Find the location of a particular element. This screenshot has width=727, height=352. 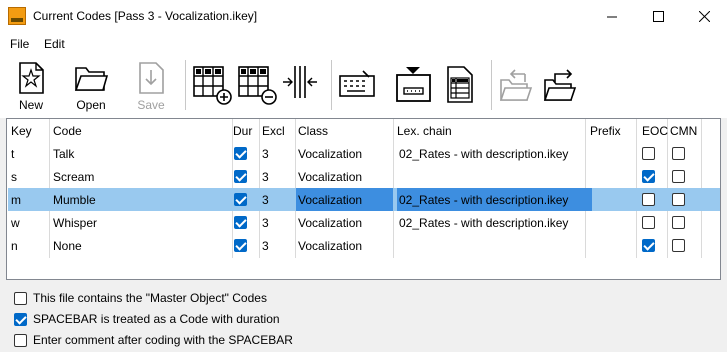

column-resize-button is located at coordinates (302, 86).